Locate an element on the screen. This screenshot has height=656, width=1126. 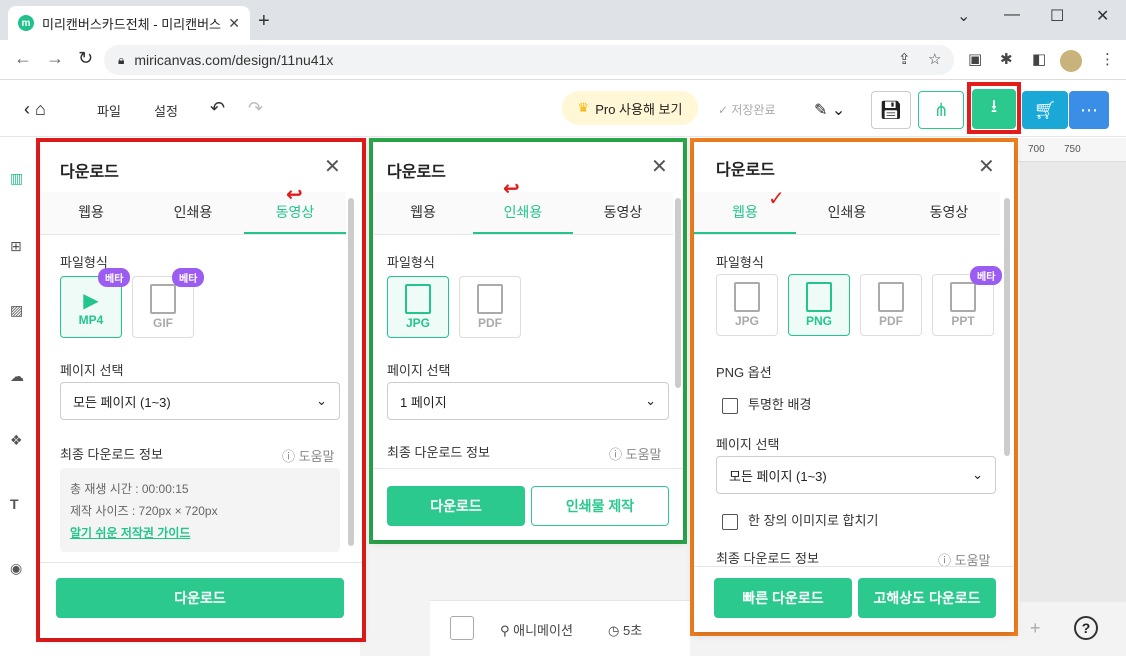
back-arrow-icon: ← is located at coordinates (23, 58).